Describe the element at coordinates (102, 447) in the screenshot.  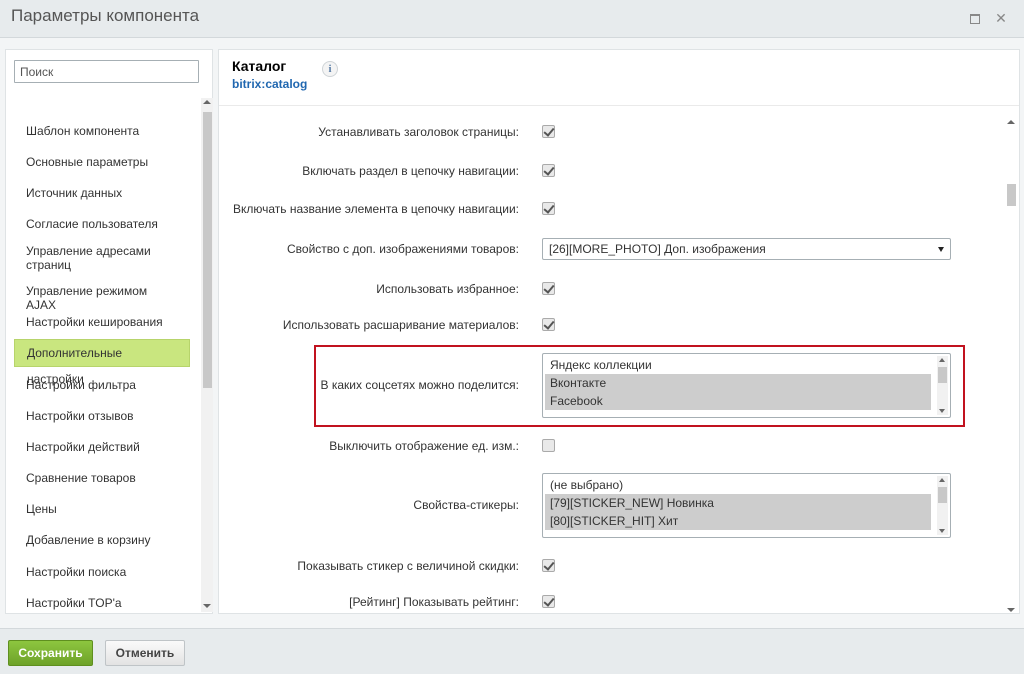
I see `sidebar-item-actions: Настройки действий` at that location.